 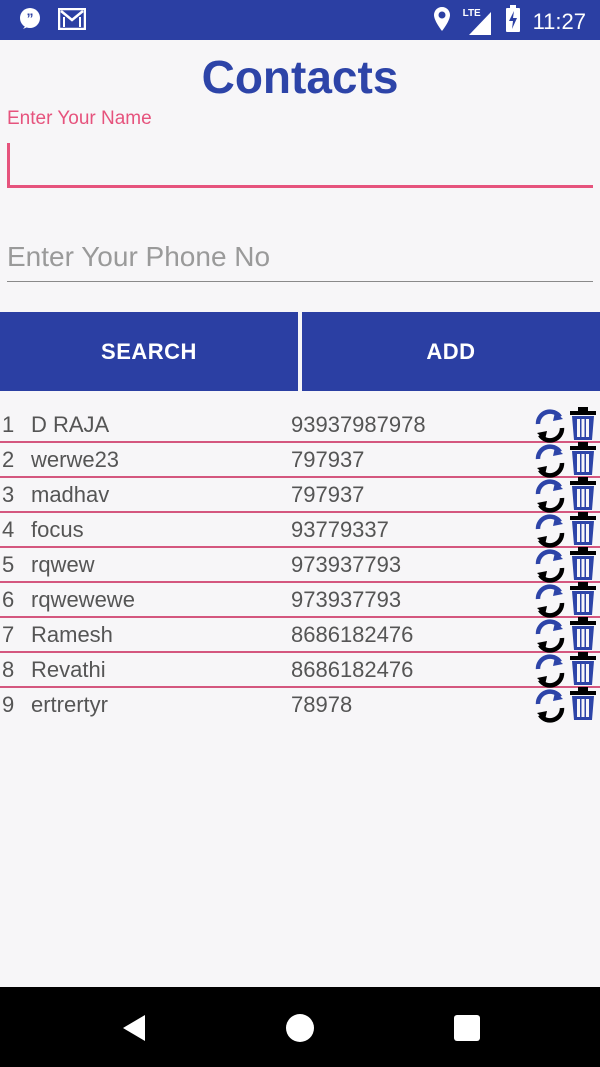 What do you see at coordinates (451, 351) in the screenshot?
I see `add-button: ADD` at bounding box center [451, 351].